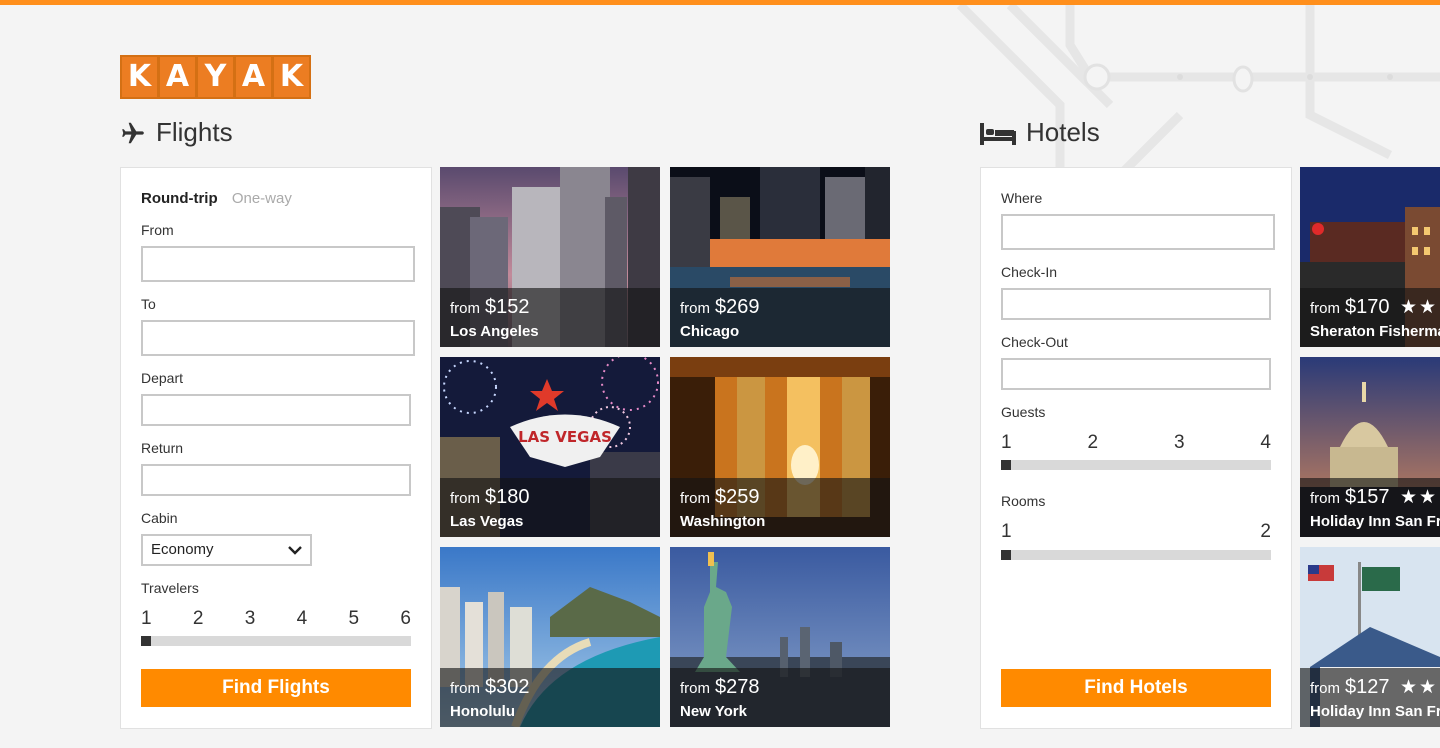  I want to click on flight-deal-tile: LAS VEGAS from $180 Las Vegas, so click(550, 447).